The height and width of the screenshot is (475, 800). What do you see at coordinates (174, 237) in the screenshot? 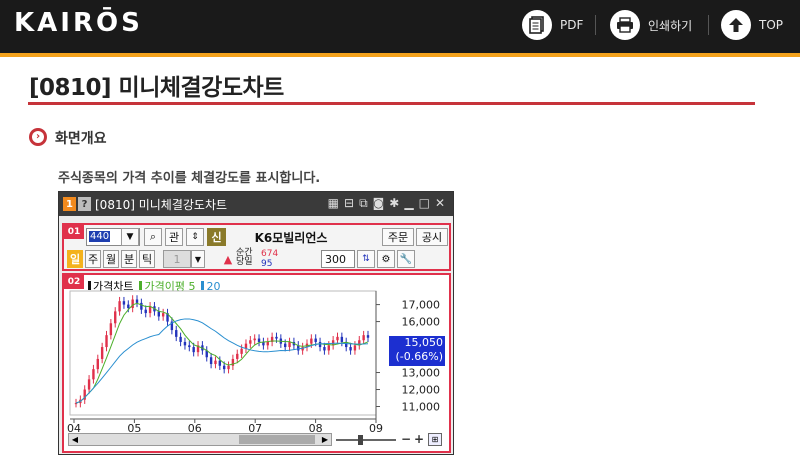
I see `gwan-button: 관` at bounding box center [174, 237].